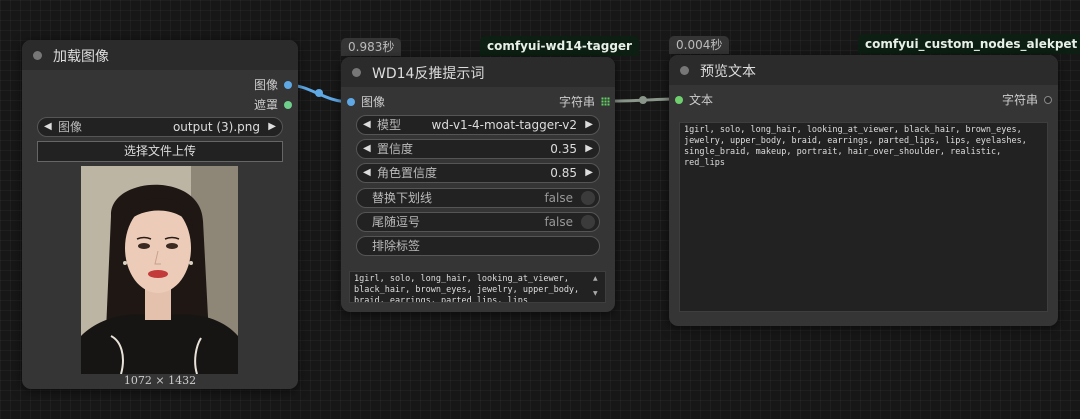 The width and height of the screenshot is (1080, 419). I want to click on portrait-image, so click(159, 270).